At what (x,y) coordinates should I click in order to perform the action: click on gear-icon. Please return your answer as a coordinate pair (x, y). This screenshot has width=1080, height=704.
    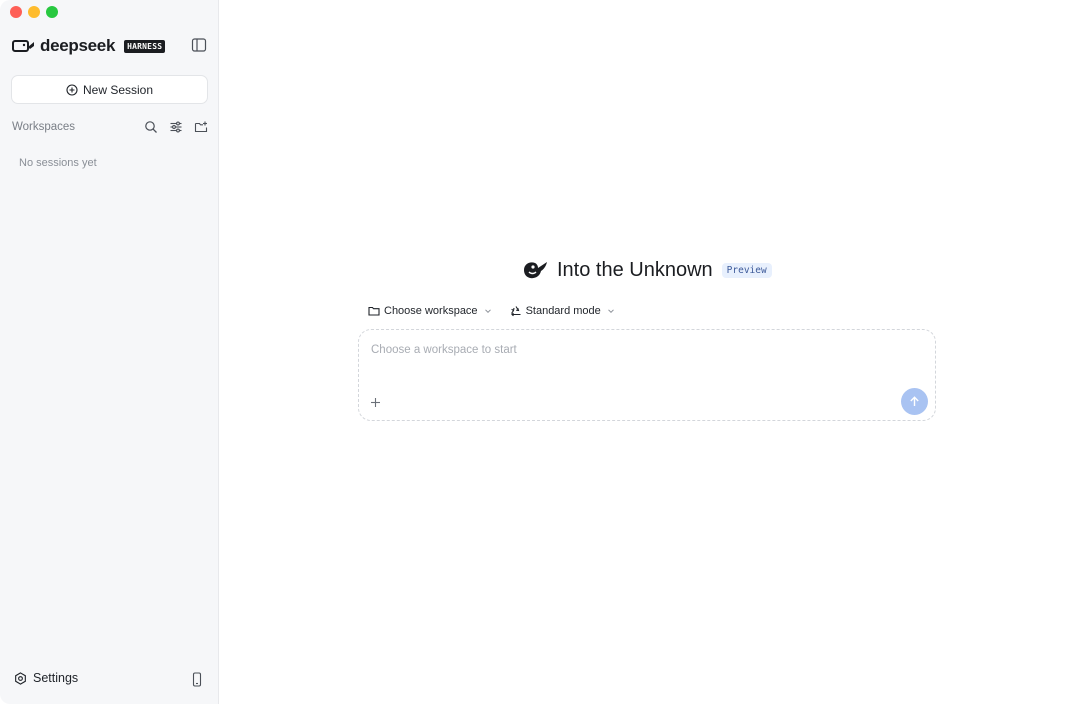
    Looking at the image, I should click on (20, 678).